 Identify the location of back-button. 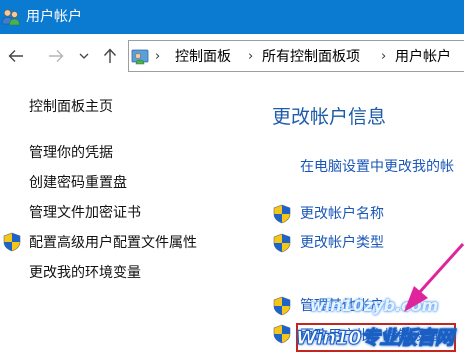
(16, 56).